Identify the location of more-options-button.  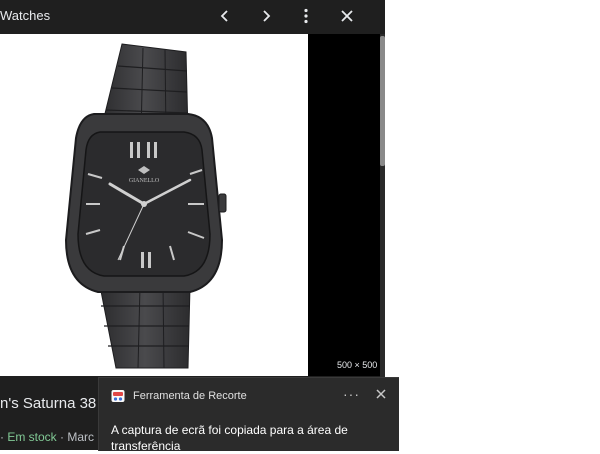
(306, 16).